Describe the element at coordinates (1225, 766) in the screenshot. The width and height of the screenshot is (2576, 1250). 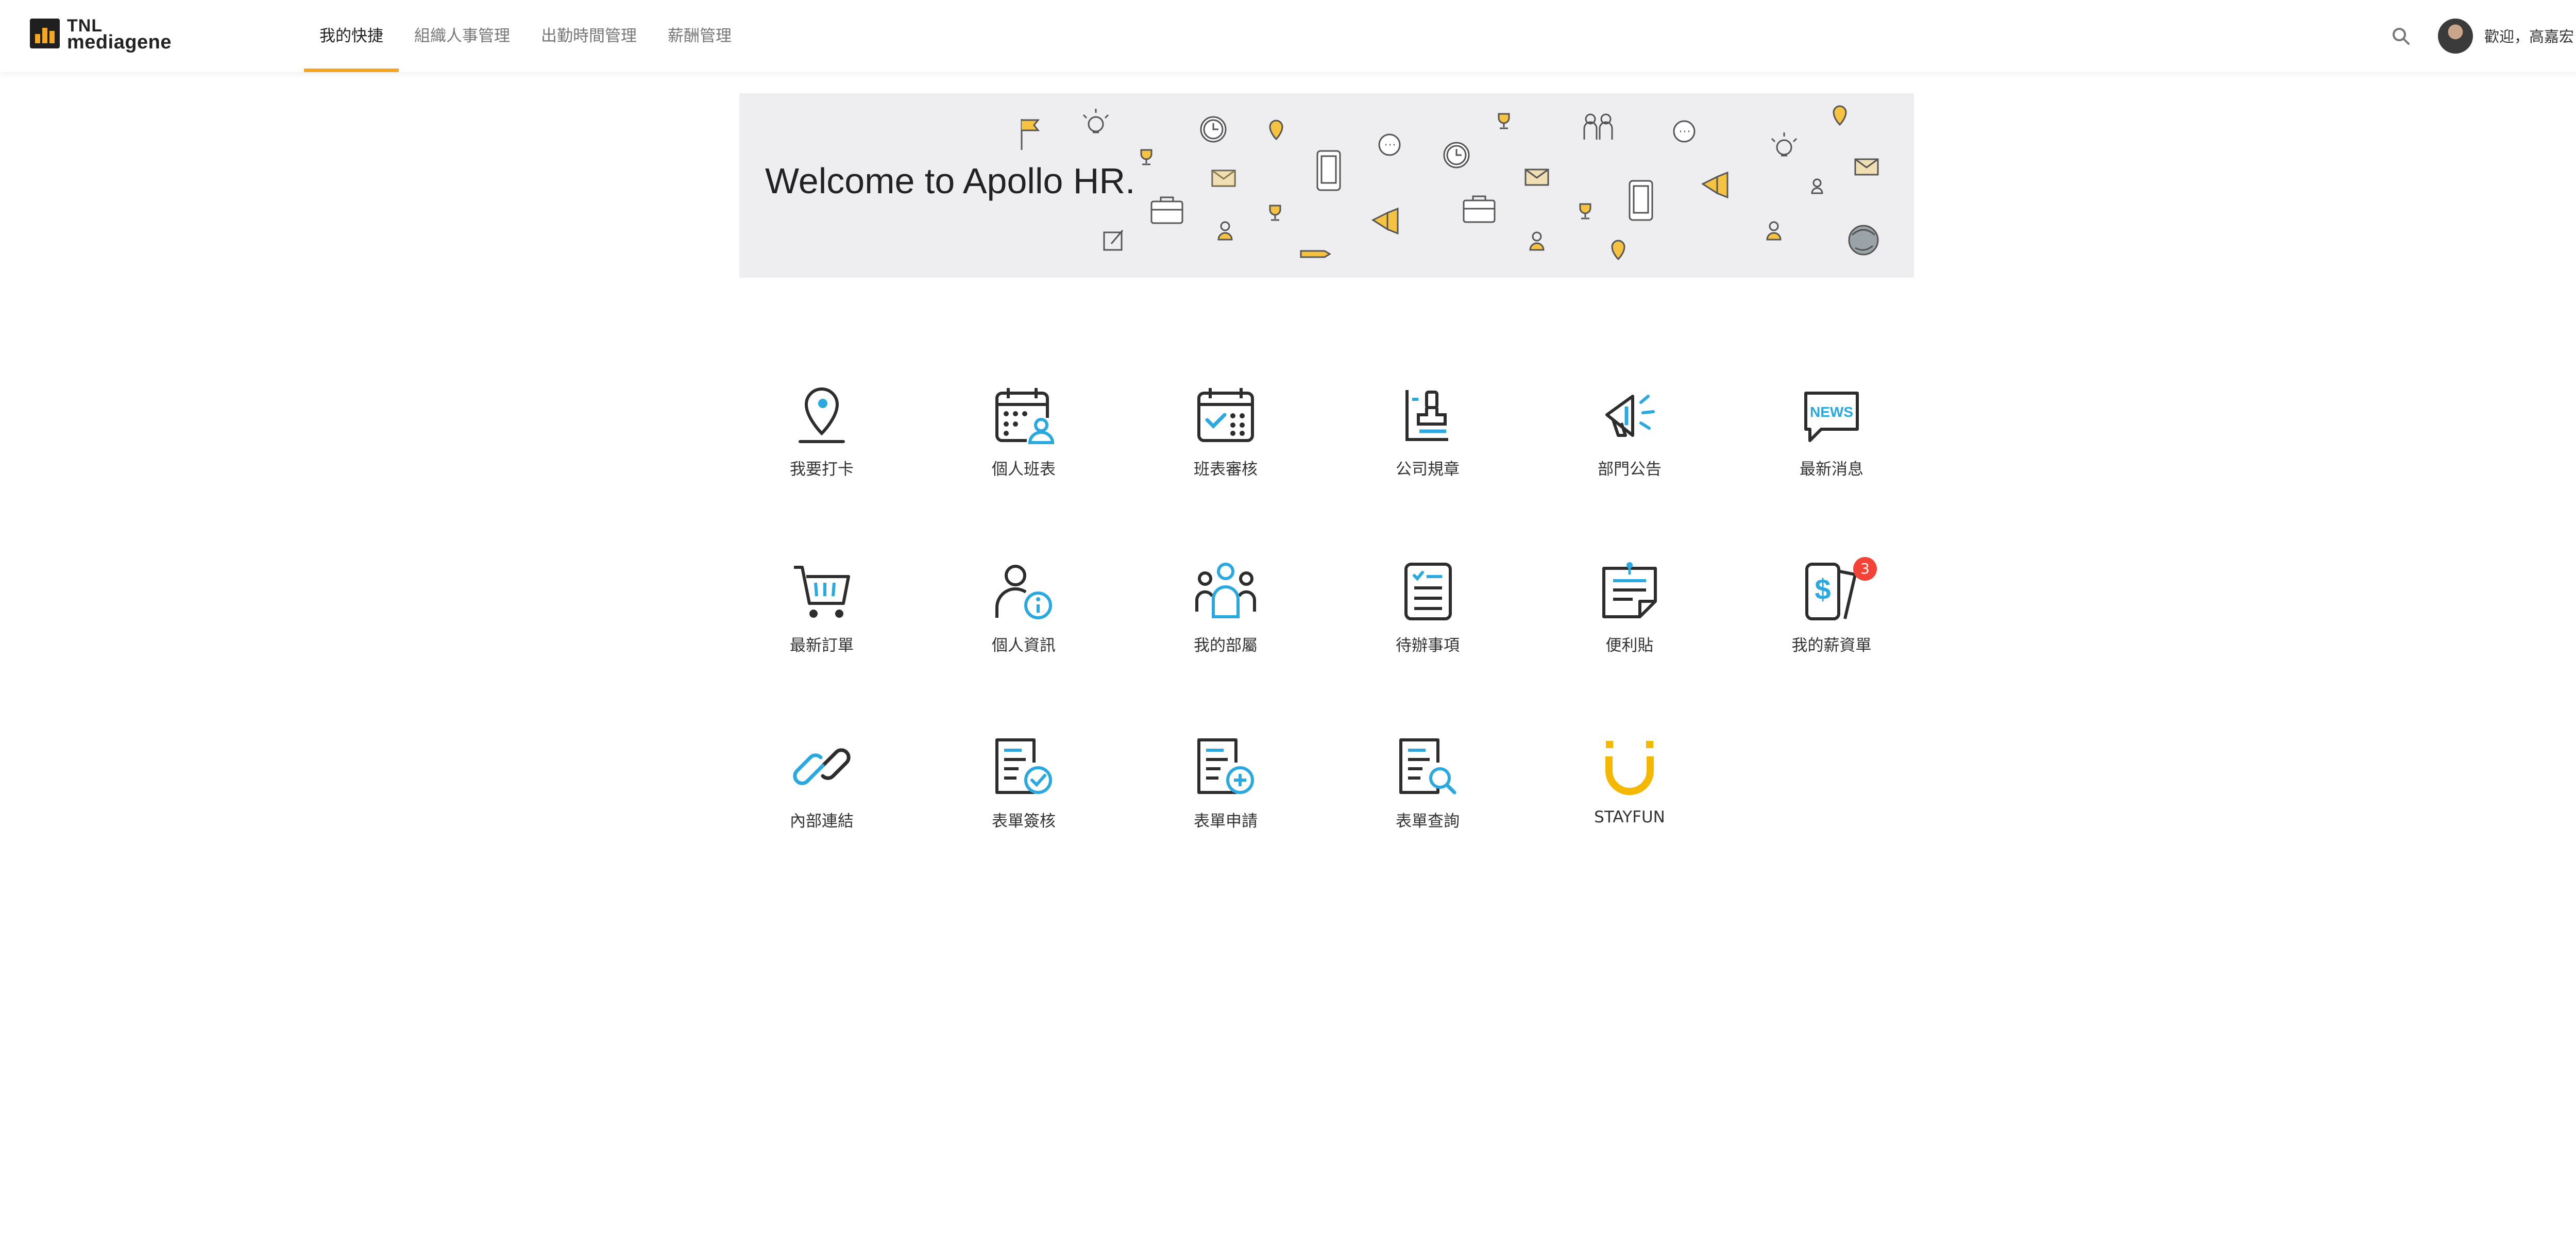
I see `form-add-icon` at that location.